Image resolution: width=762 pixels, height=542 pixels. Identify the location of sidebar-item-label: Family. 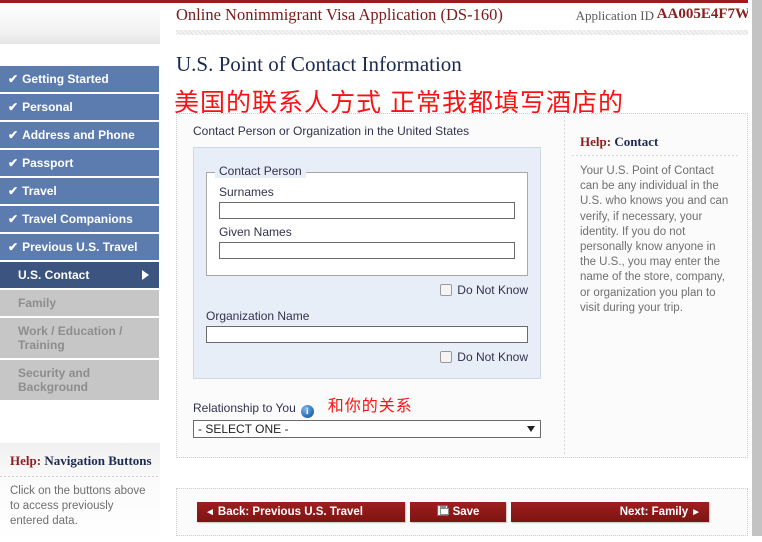
(37, 303).